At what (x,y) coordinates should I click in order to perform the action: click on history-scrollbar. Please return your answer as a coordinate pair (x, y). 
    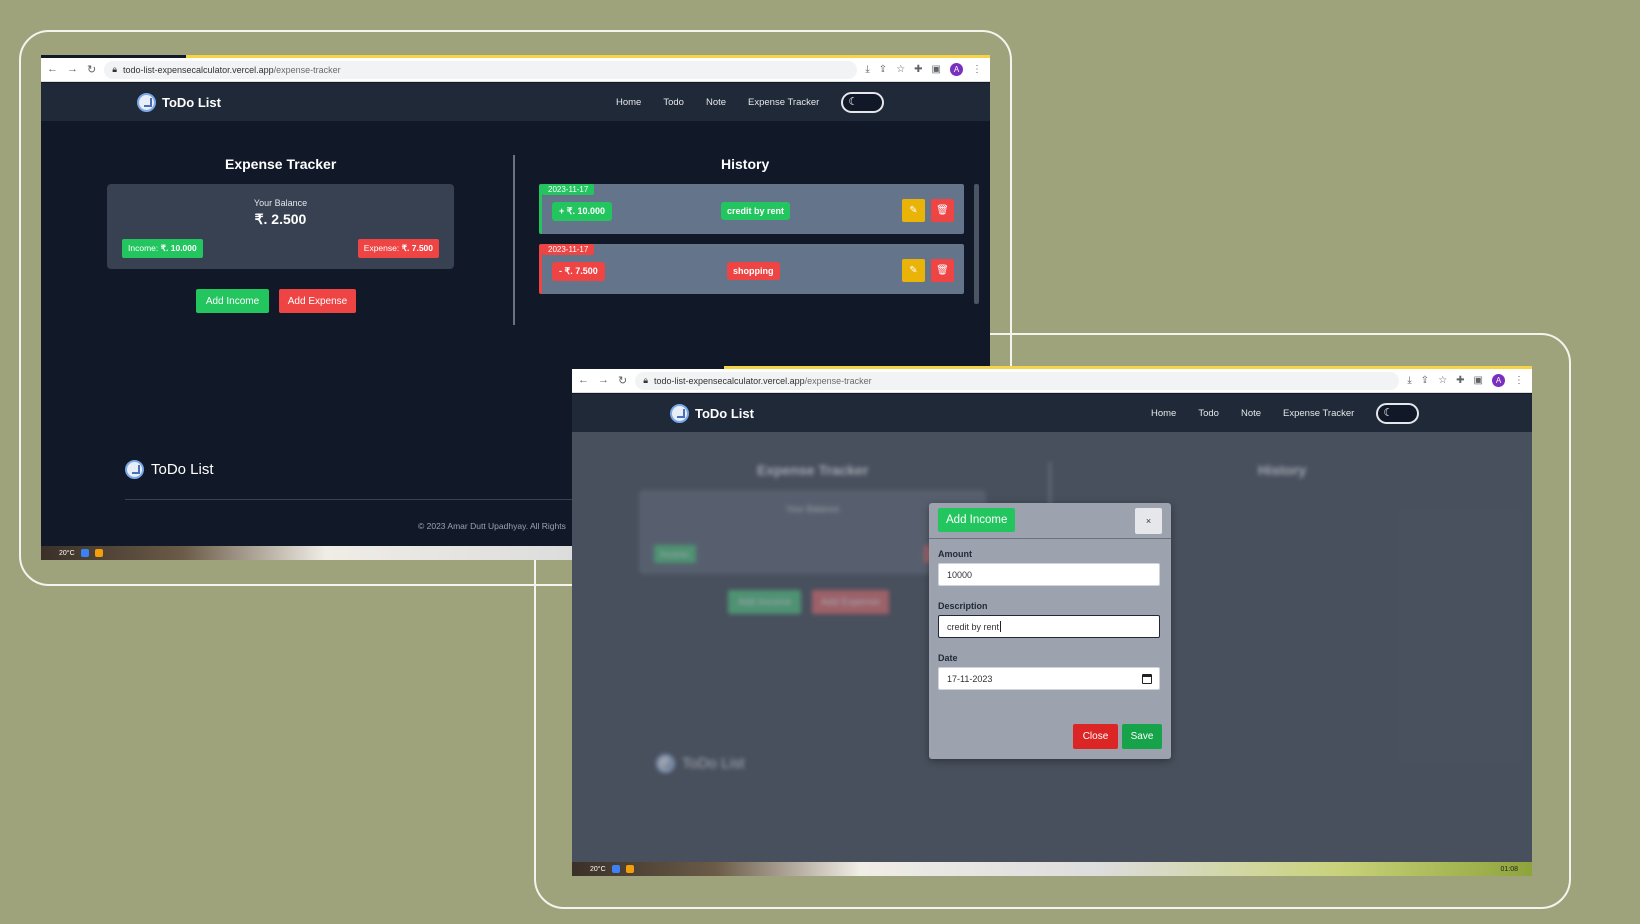
    Looking at the image, I should click on (976, 244).